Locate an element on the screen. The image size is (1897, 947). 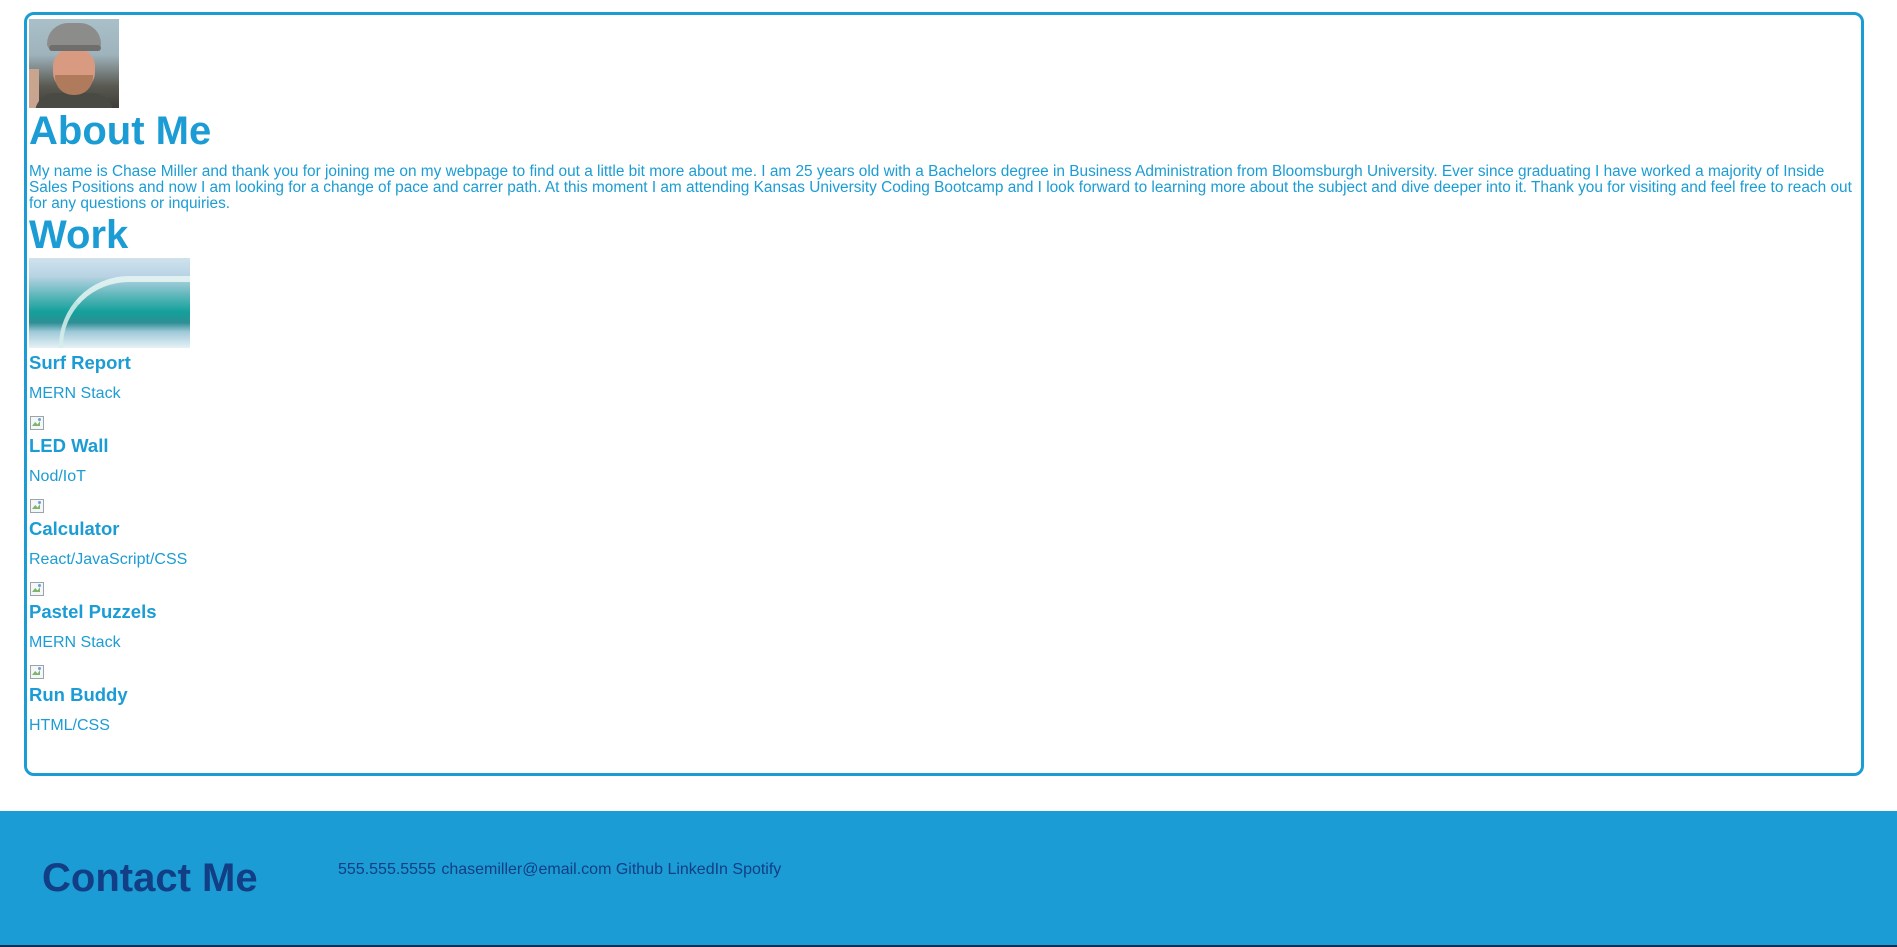
github-link: Github is located at coordinates (639, 869).